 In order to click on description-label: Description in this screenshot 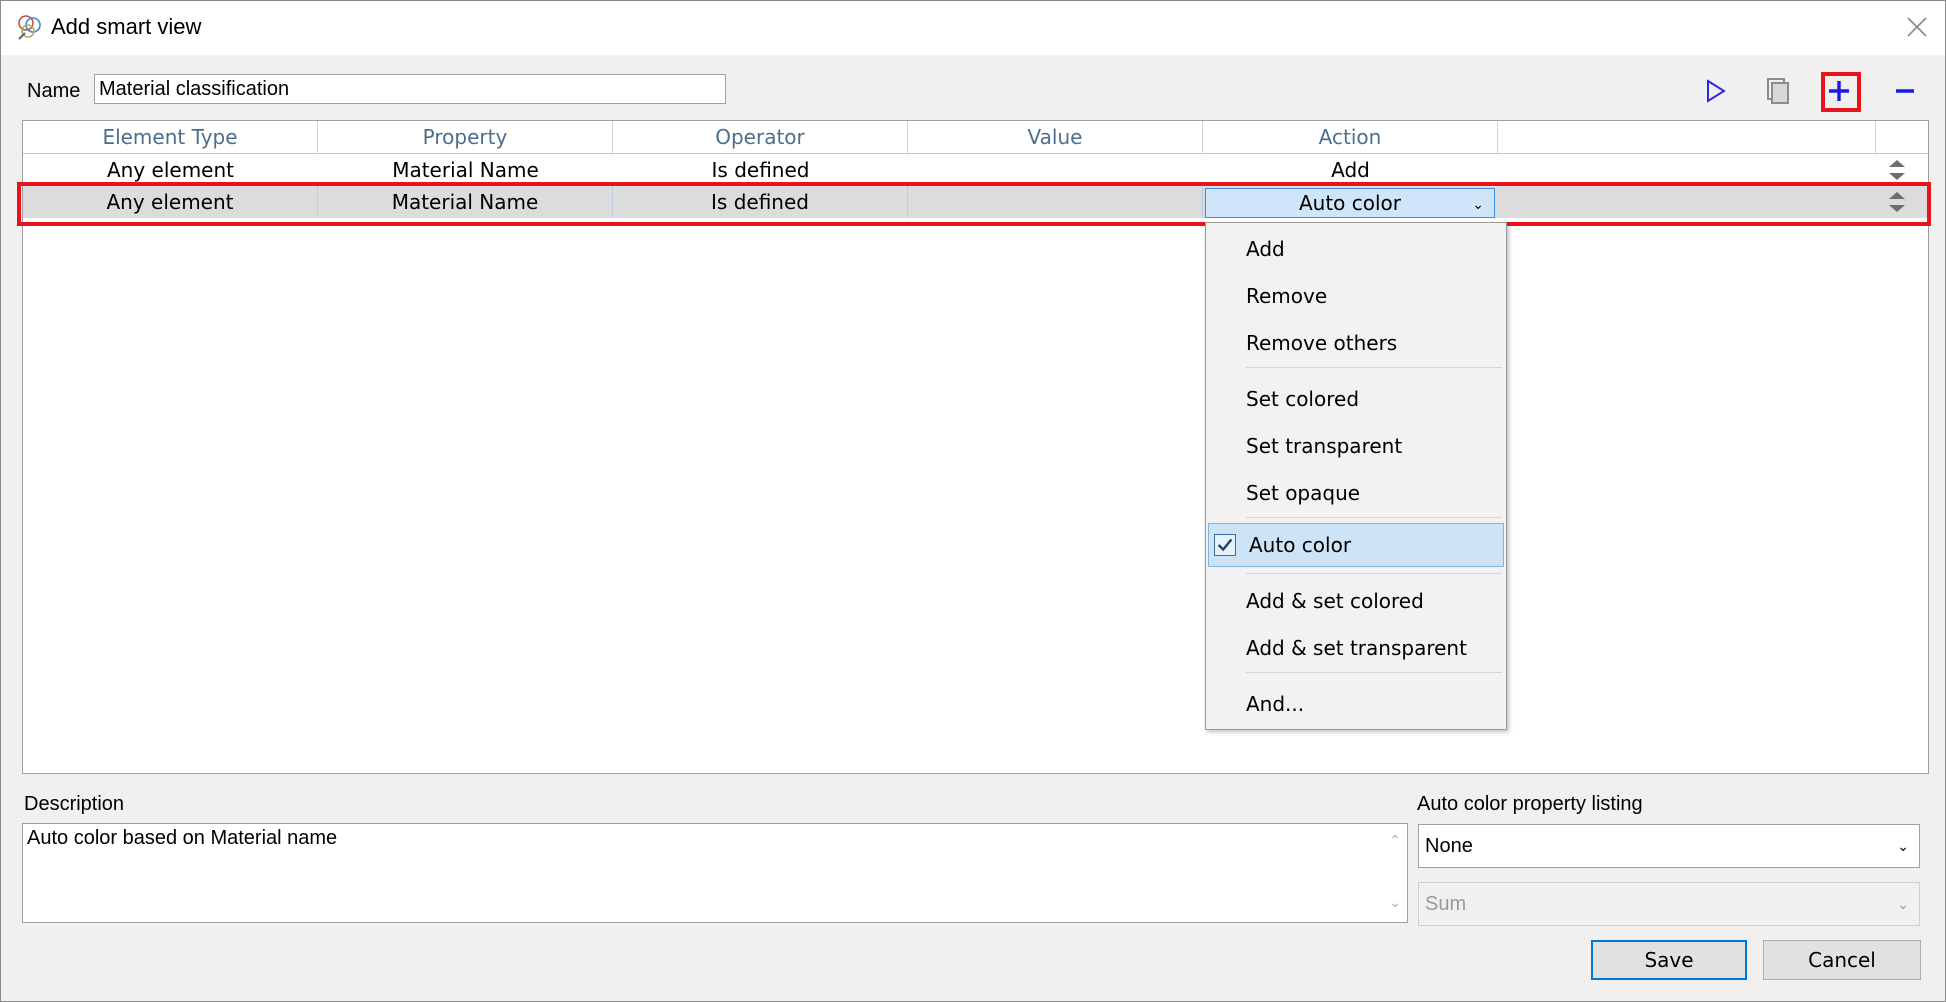, I will do `click(74, 804)`.